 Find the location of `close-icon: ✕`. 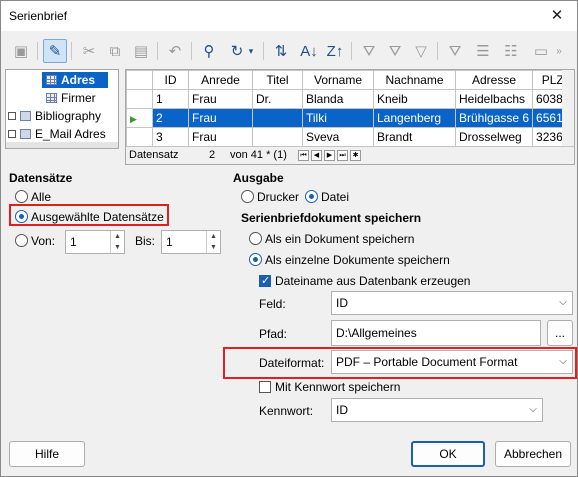

close-icon: ✕ is located at coordinates (557, 16).